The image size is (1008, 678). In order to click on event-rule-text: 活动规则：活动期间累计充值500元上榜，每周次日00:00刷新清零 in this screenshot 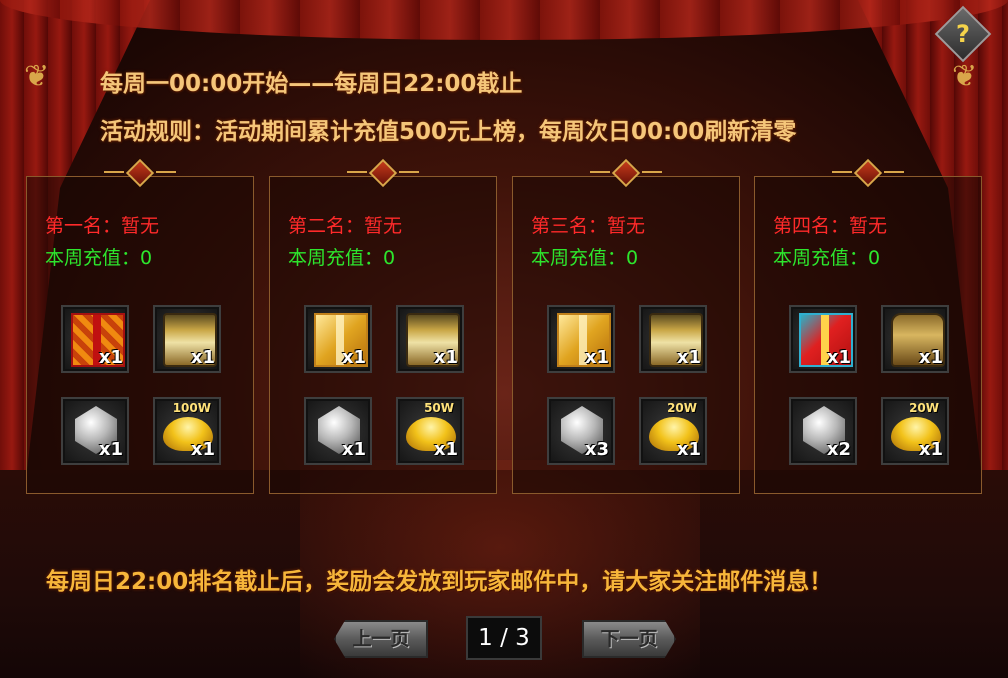, I will do `click(448, 132)`.